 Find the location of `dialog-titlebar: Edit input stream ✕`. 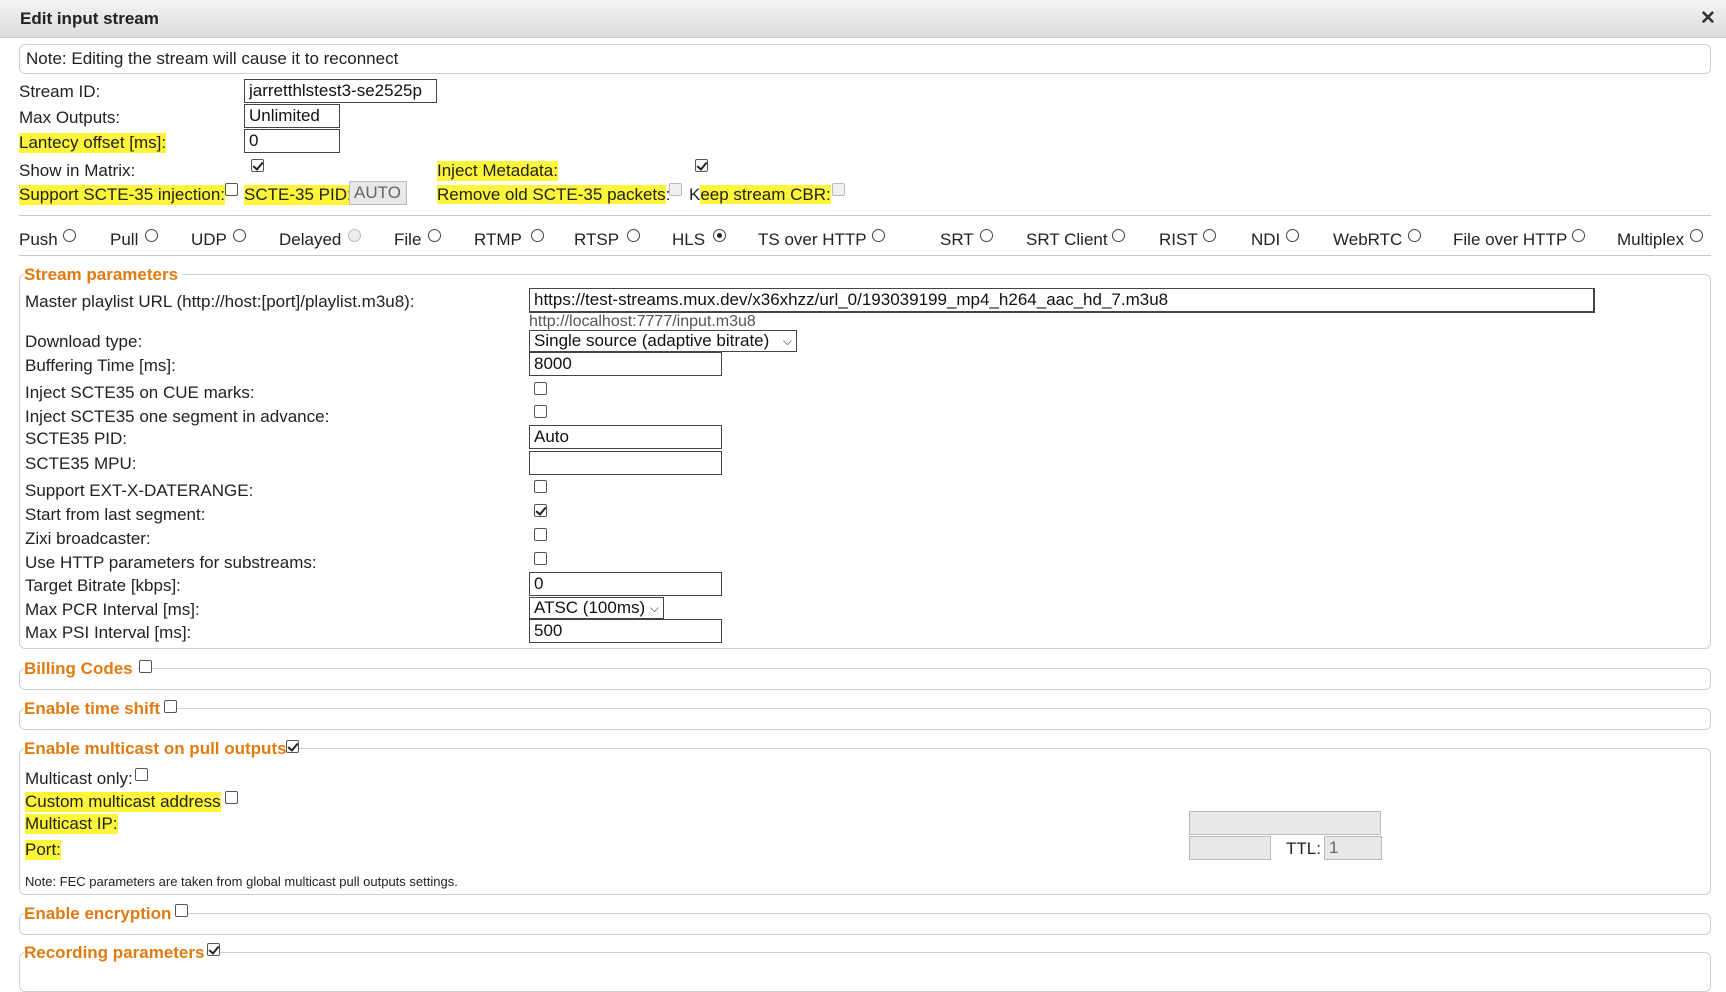

dialog-titlebar: Edit input stream ✕ is located at coordinates (863, 19).